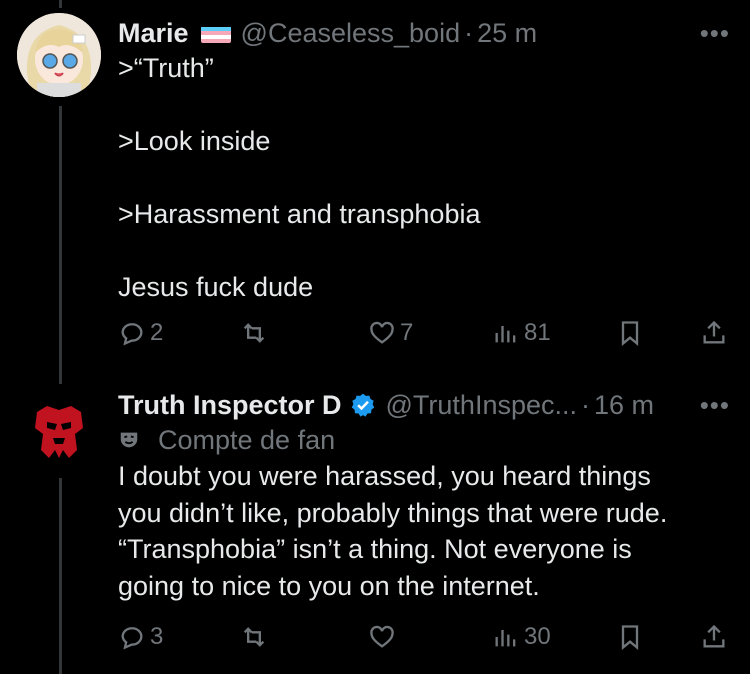 Image resolution: width=750 pixels, height=674 pixels. What do you see at coordinates (157, 636) in the screenshot?
I see `reply-count: 3` at bounding box center [157, 636].